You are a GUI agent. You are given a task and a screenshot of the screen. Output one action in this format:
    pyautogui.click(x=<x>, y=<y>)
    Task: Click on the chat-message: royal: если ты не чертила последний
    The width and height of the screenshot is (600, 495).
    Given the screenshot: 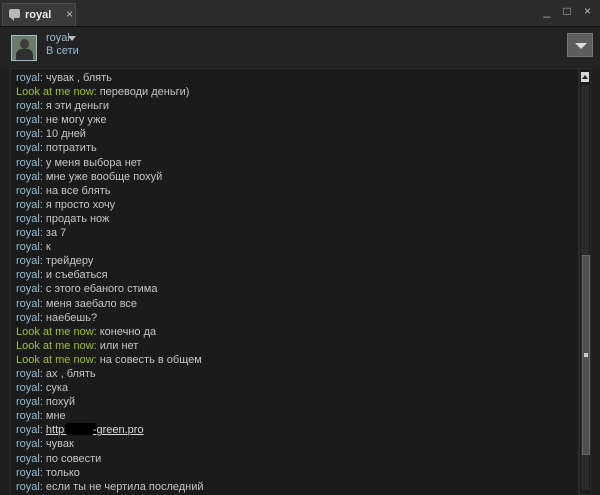 What is the action you would take?
    pyautogui.click(x=297, y=487)
    